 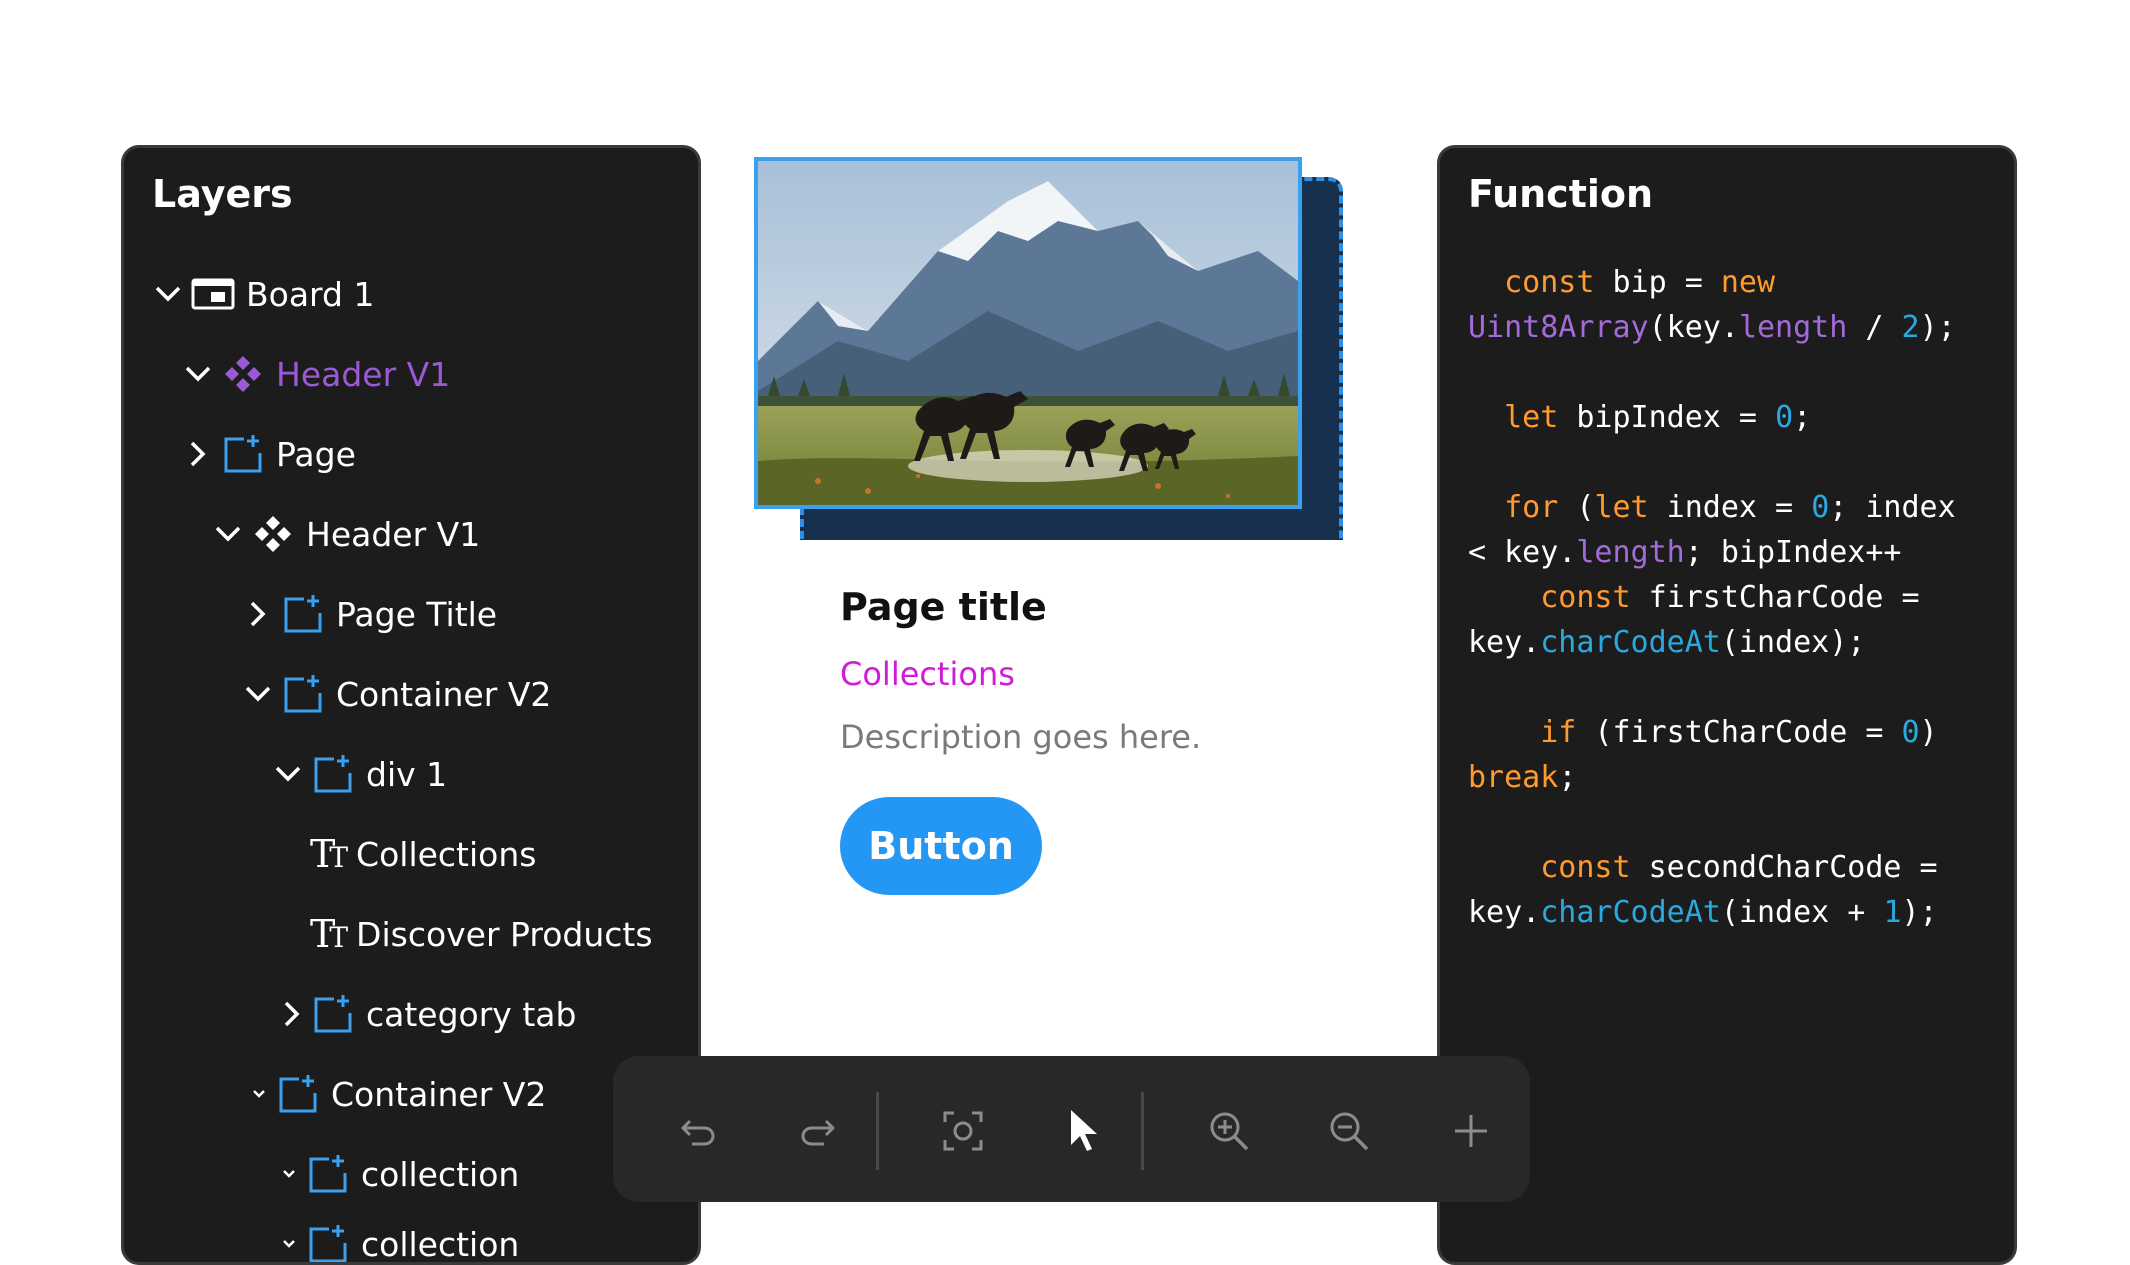 I want to click on layer-label: Page Title, so click(x=417, y=614).